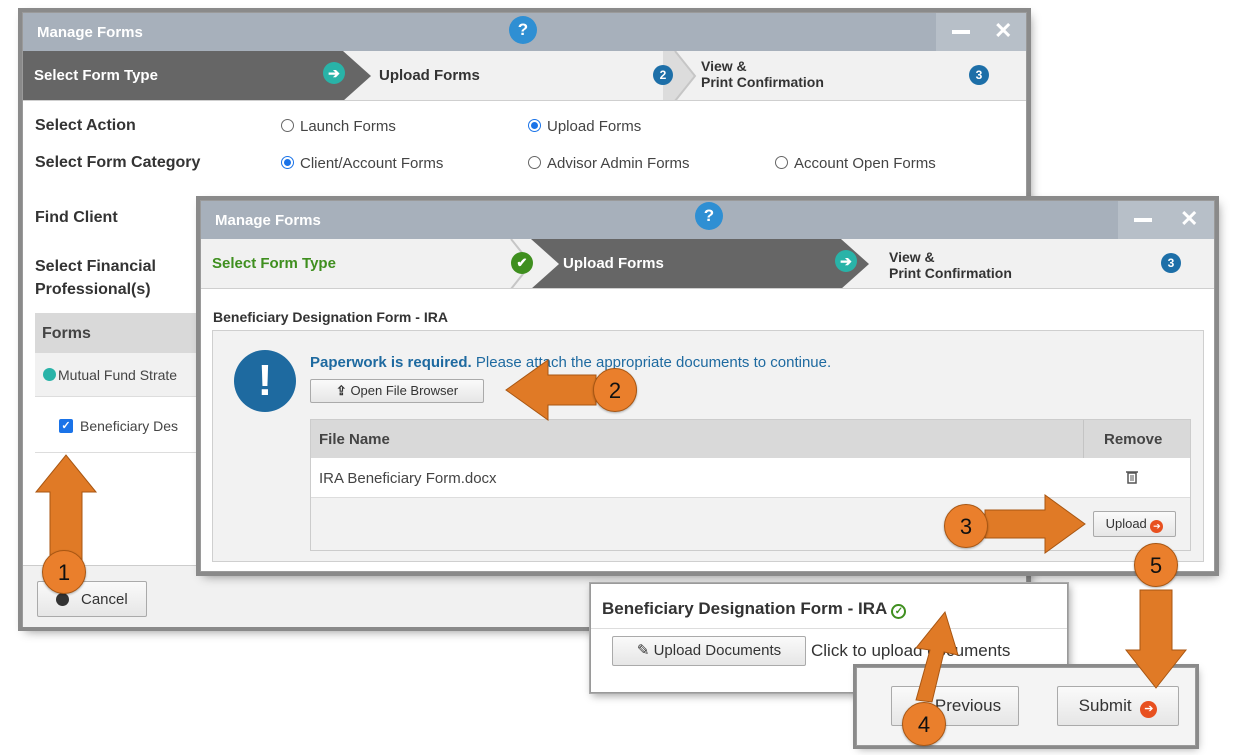  Describe the element at coordinates (1133, 439) in the screenshot. I see `col-remove: Remove` at that location.